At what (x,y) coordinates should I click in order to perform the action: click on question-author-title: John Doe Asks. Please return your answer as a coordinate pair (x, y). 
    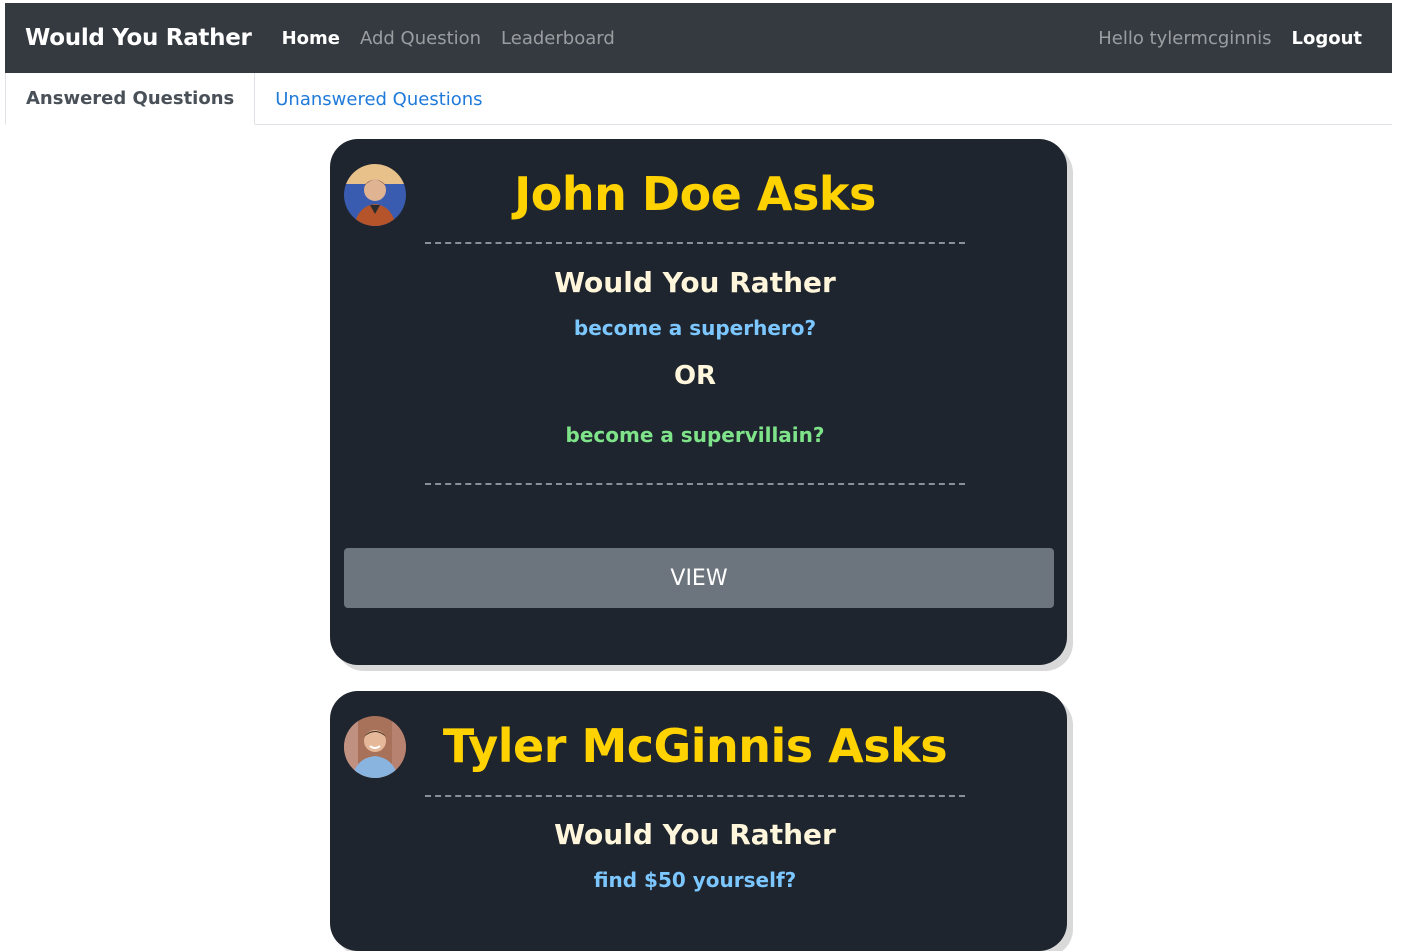
    Looking at the image, I should click on (695, 194).